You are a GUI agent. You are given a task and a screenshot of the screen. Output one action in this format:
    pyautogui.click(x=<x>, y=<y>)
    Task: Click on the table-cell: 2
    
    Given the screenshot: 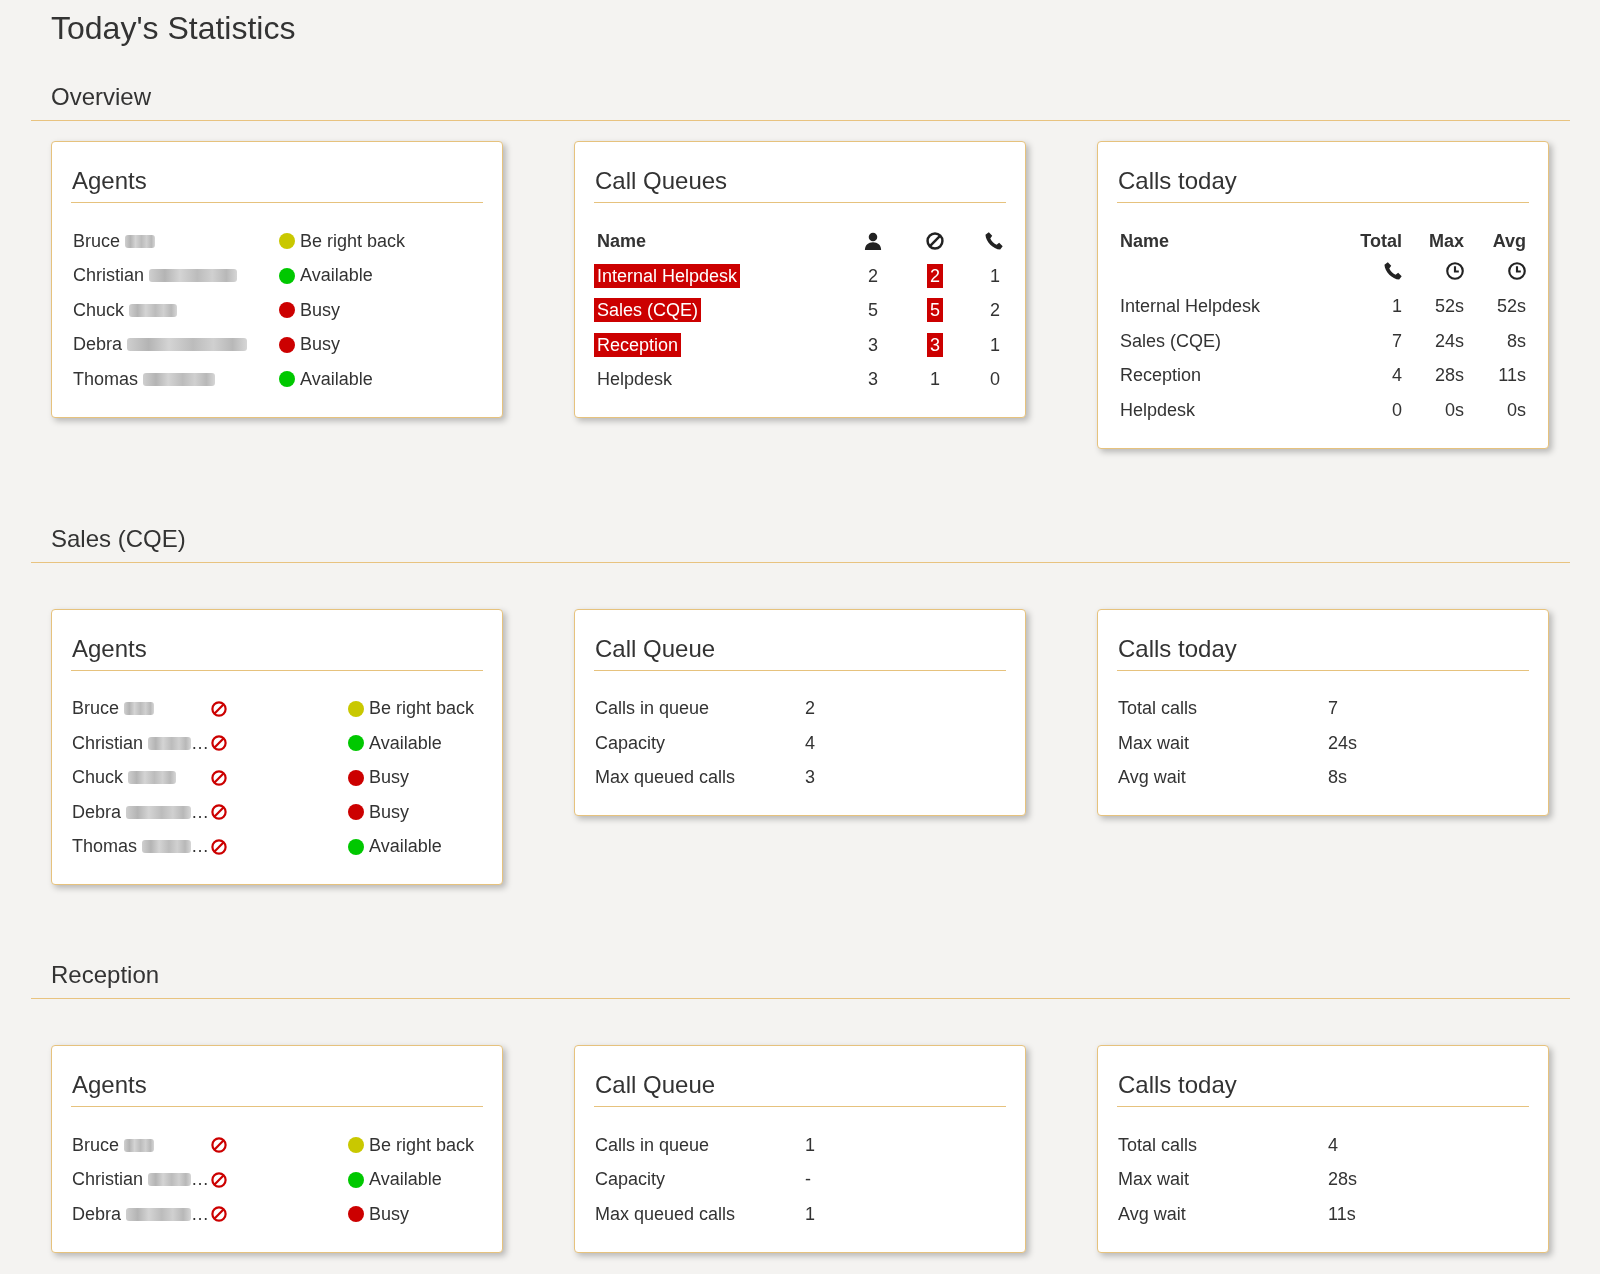 What is the action you would take?
    pyautogui.click(x=935, y=275)
    